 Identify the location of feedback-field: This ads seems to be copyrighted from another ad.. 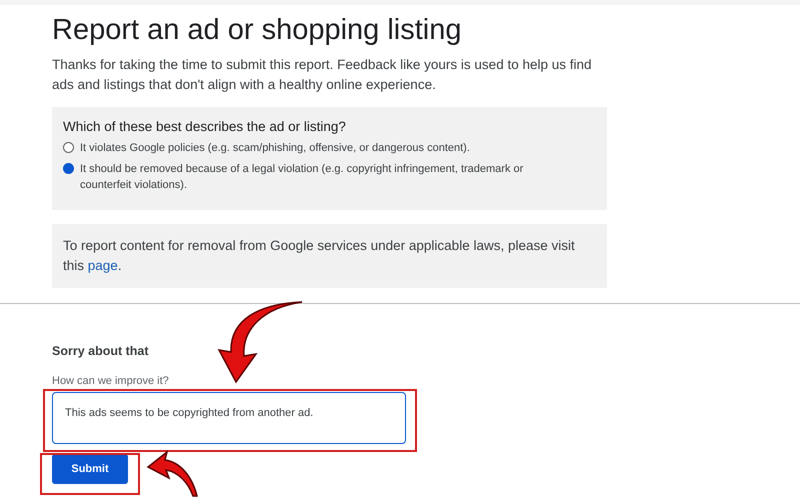
(229, 418).